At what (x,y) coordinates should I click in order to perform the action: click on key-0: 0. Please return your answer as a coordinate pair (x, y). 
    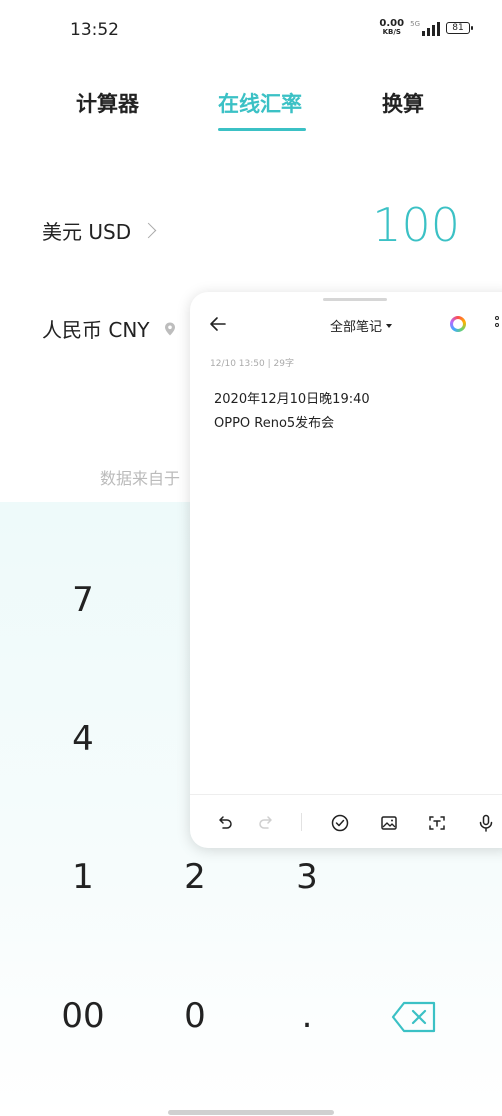
    Looking at the image, I should click on (195, 1016).